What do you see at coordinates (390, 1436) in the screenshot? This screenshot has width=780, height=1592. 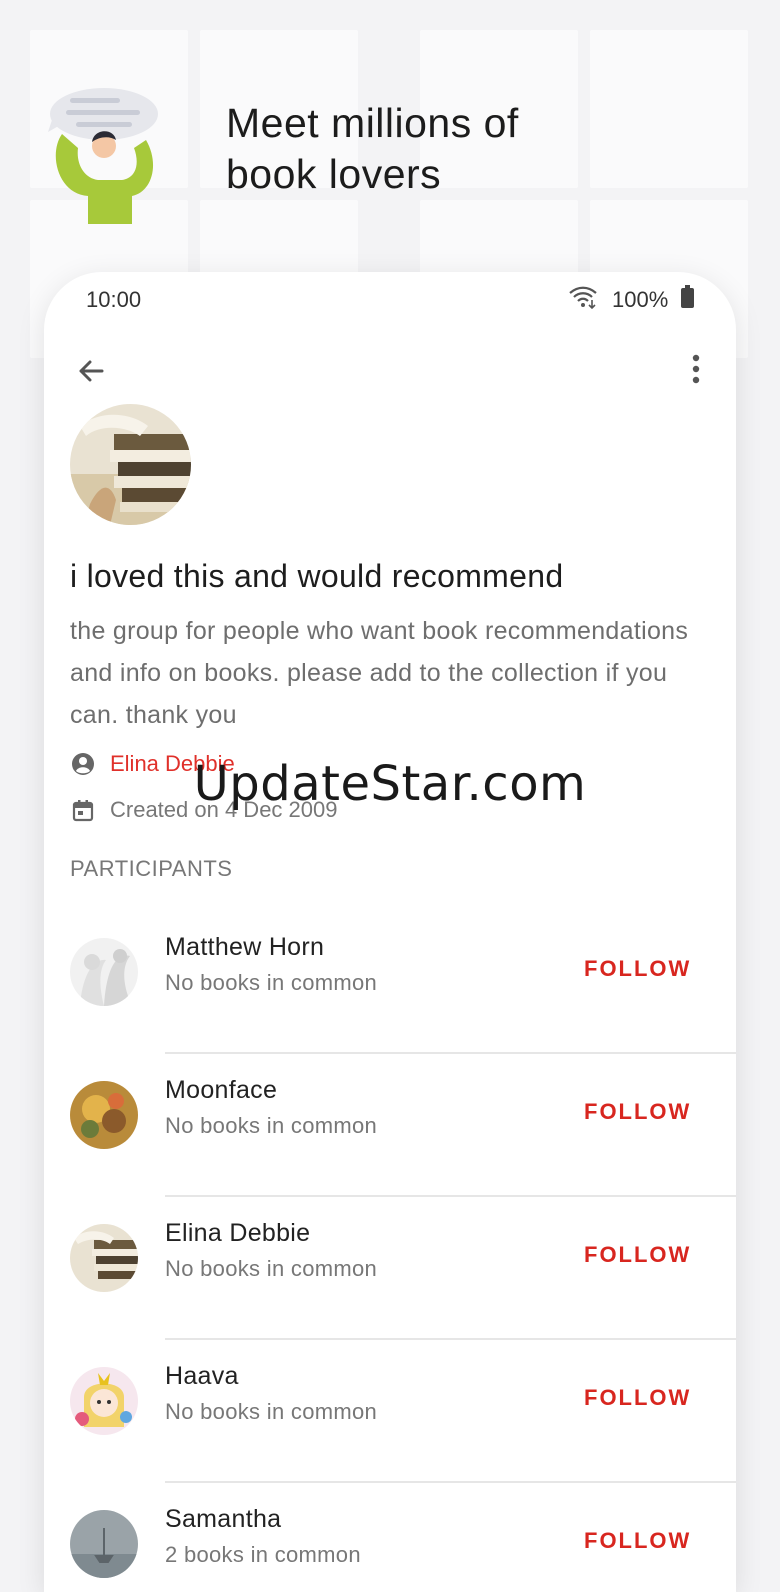 I see `participant-row: Haava No books in common FOLLOW` at bounding box center [390, 1436].